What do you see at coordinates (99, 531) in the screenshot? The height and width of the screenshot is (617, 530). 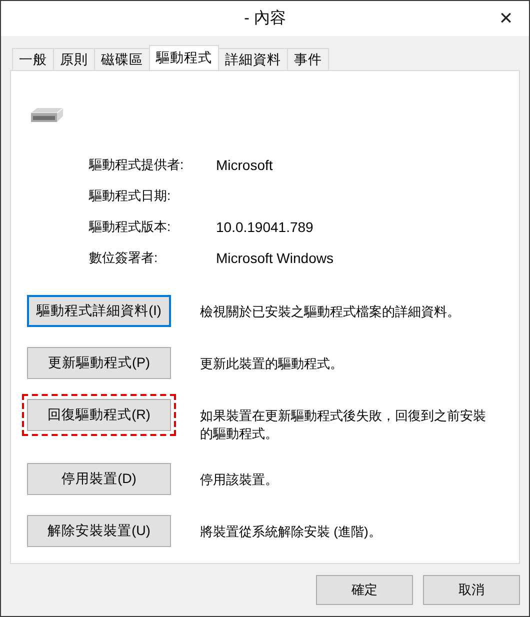 I see `action-button: 解除安裝裝置(U)` at bounding box center [99, 531].